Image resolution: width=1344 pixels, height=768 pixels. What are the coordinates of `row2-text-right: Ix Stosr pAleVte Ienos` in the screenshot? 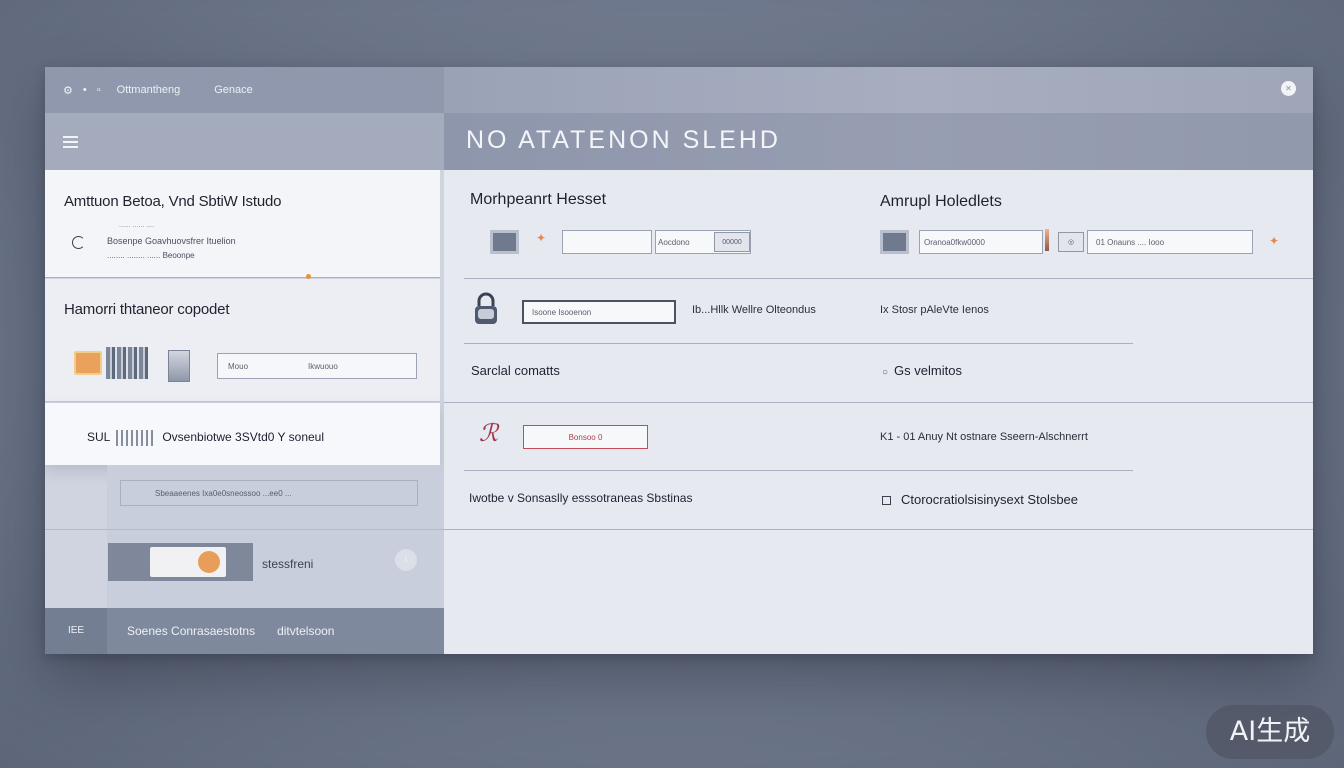 It's located at (934, 310).